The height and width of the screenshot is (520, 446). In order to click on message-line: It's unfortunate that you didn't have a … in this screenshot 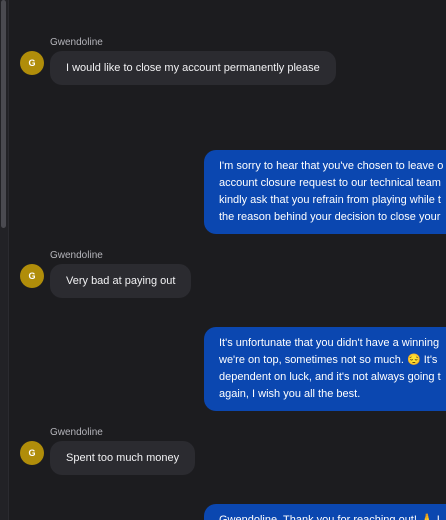, I will do `click(329, 343)`.